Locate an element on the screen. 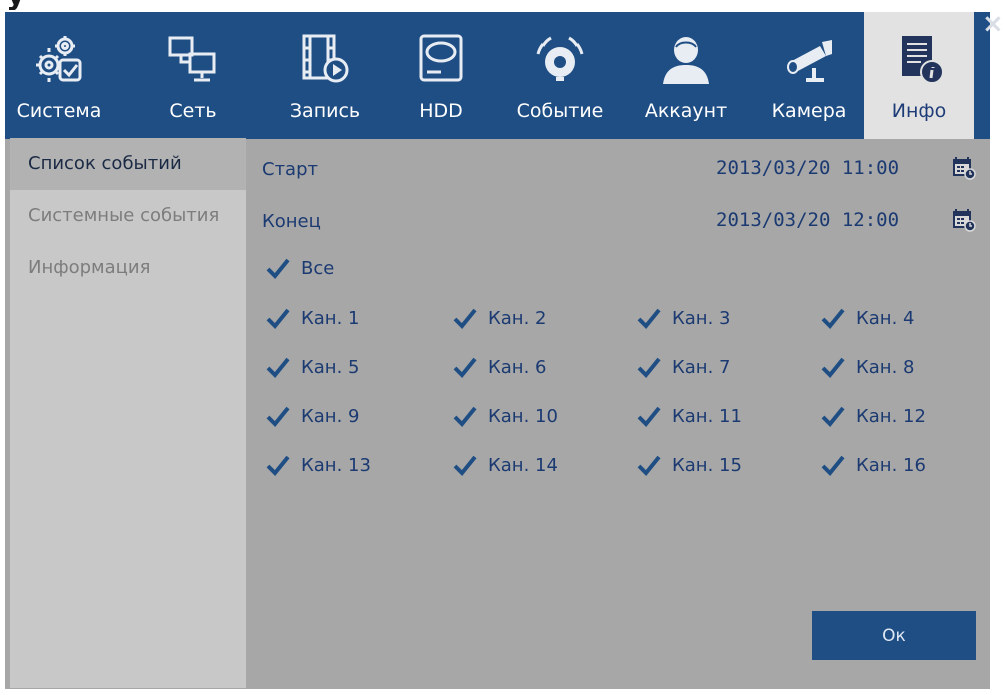 The image size is (1004, 695). tab-account-label: Аккаунт is located at coordinates (686, 111).